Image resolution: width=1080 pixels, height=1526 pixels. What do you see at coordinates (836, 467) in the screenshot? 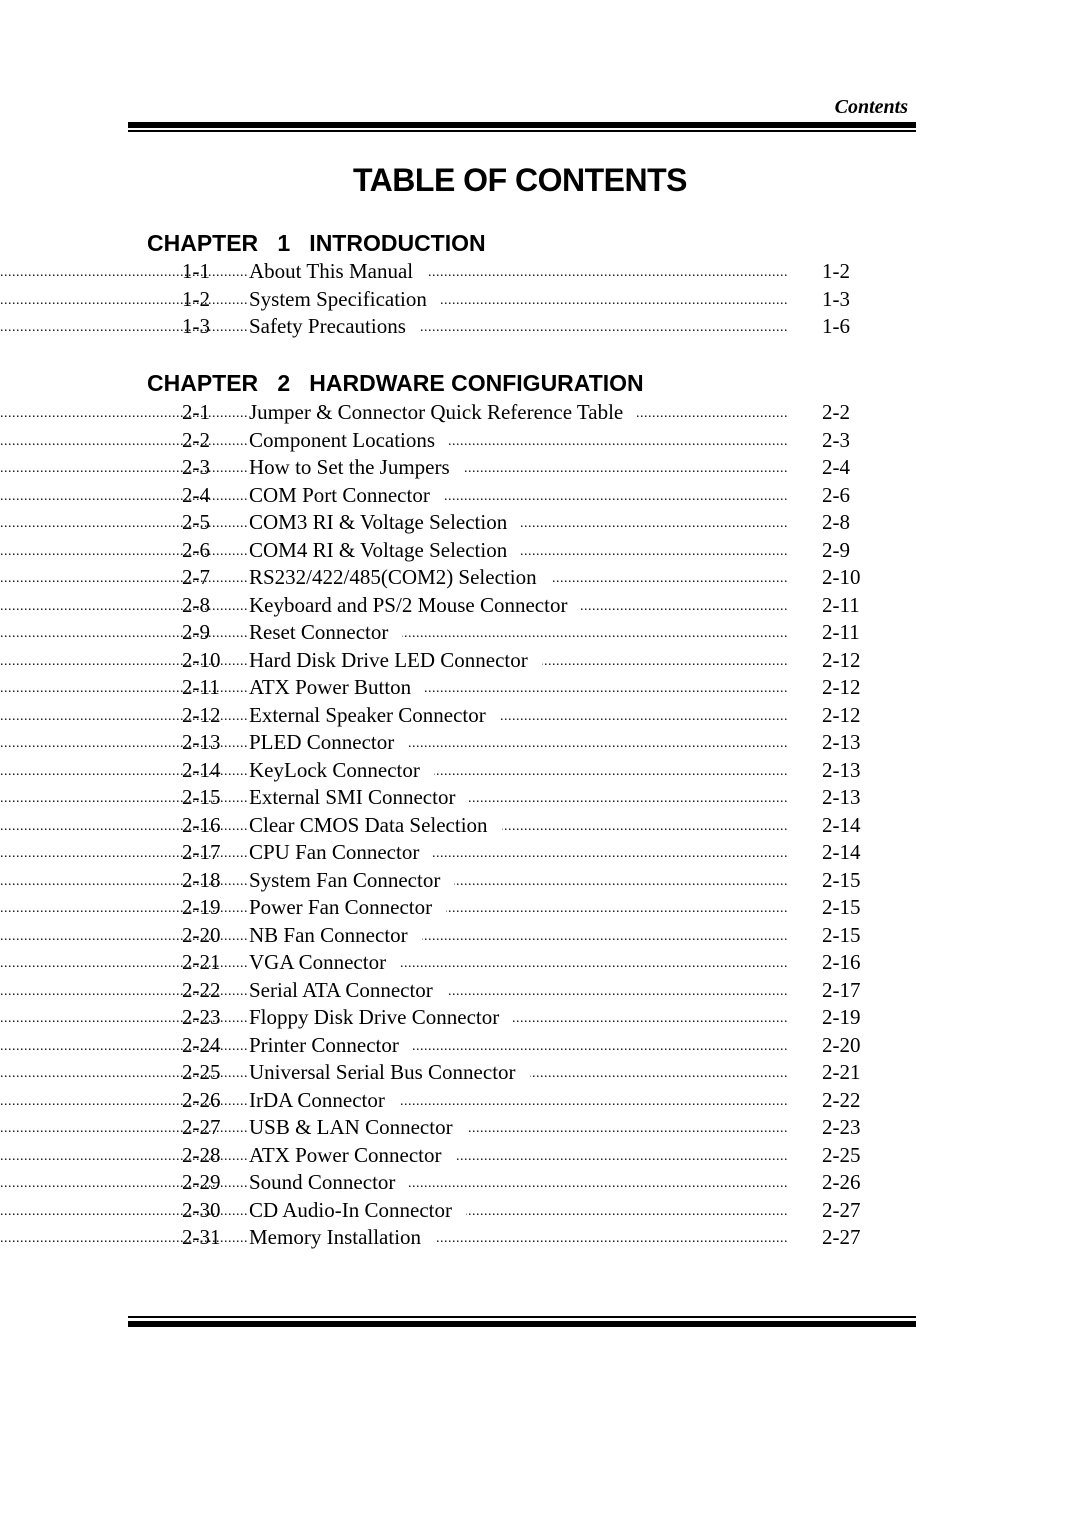
I see `toc-entry-page: 2-4` at bounding box center [836, 467].